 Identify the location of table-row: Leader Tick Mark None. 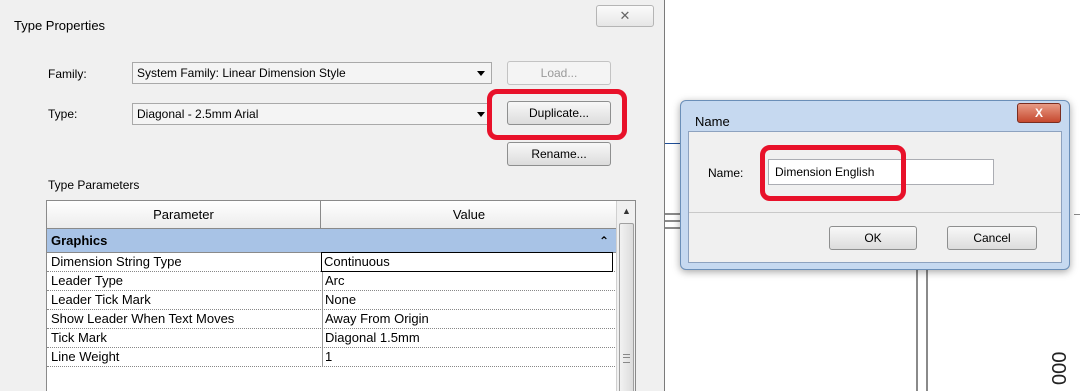
(332, 300).